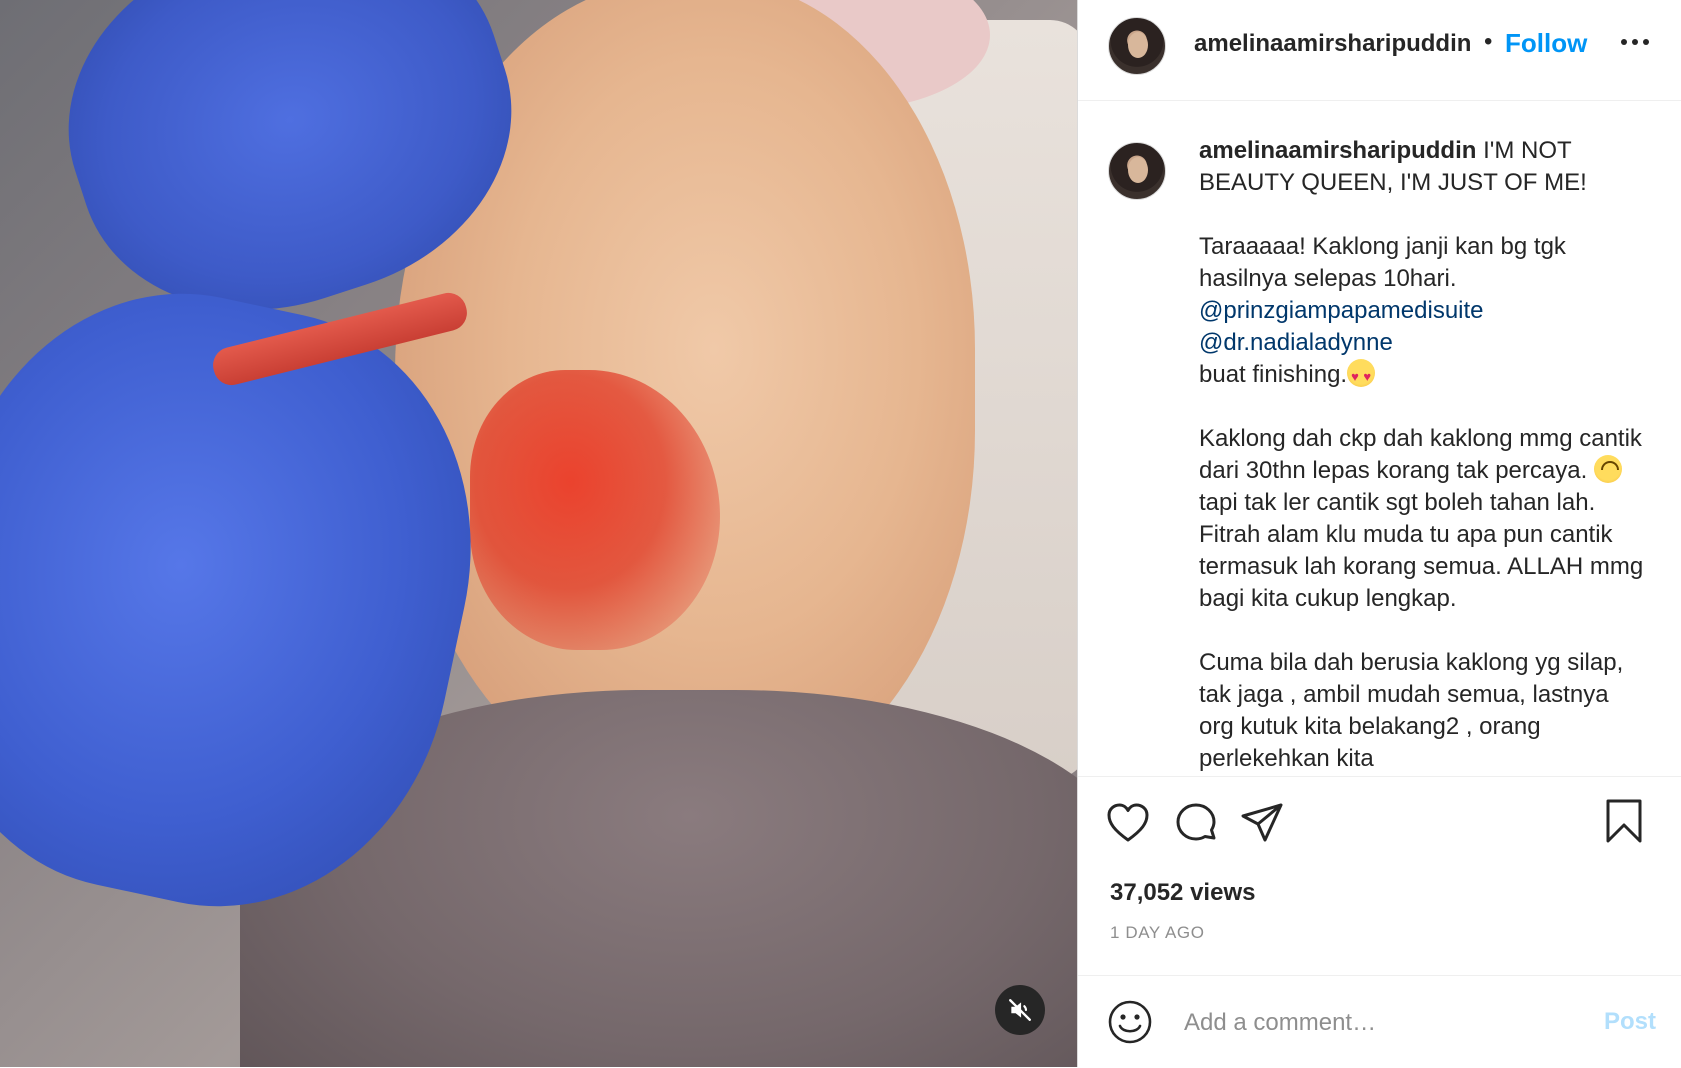 The height and width of the screenshot is (1068, 1681). Describe the element at coordinates (1361, 376) in the screenshot. I see `heart-eyes-emoji` at that location.